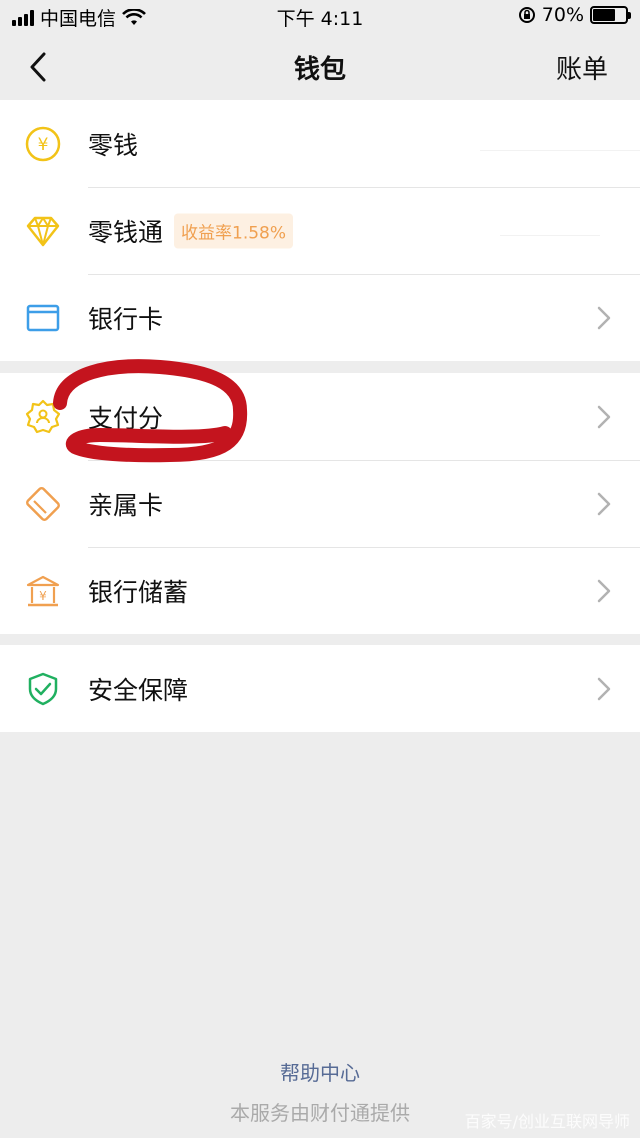  I want to click on row-security: 安全保障, so click(320, 688).